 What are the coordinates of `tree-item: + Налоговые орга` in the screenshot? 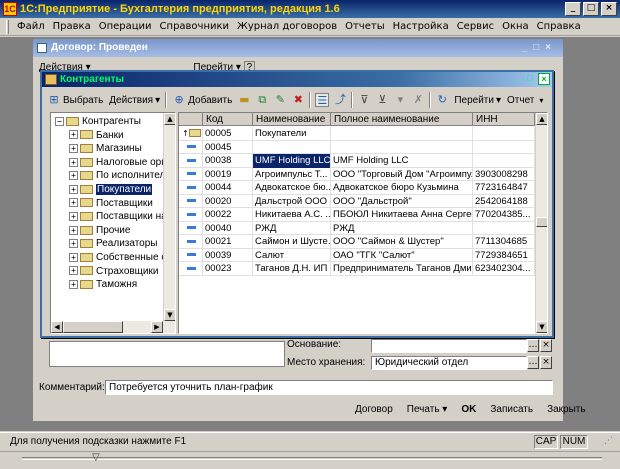 It's located at (119, 163).